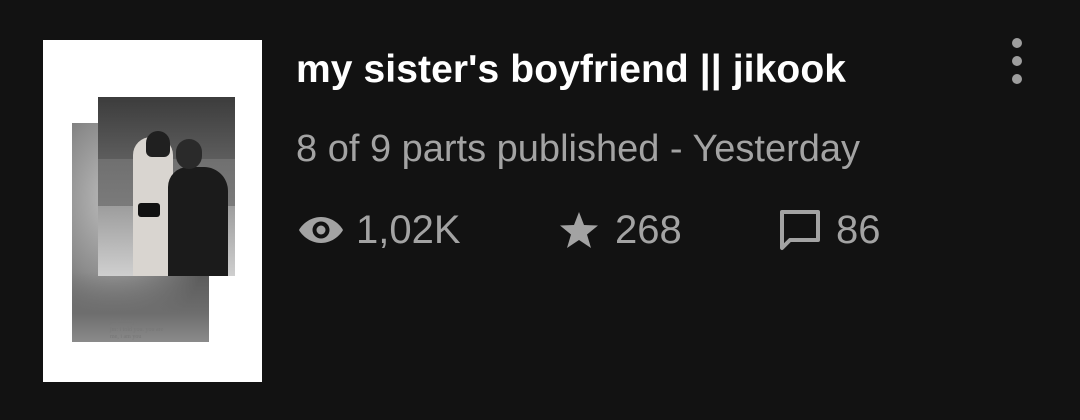  I want to click on story-meta: 8 of 9 parts published - Yesterday, so click(578, 149).